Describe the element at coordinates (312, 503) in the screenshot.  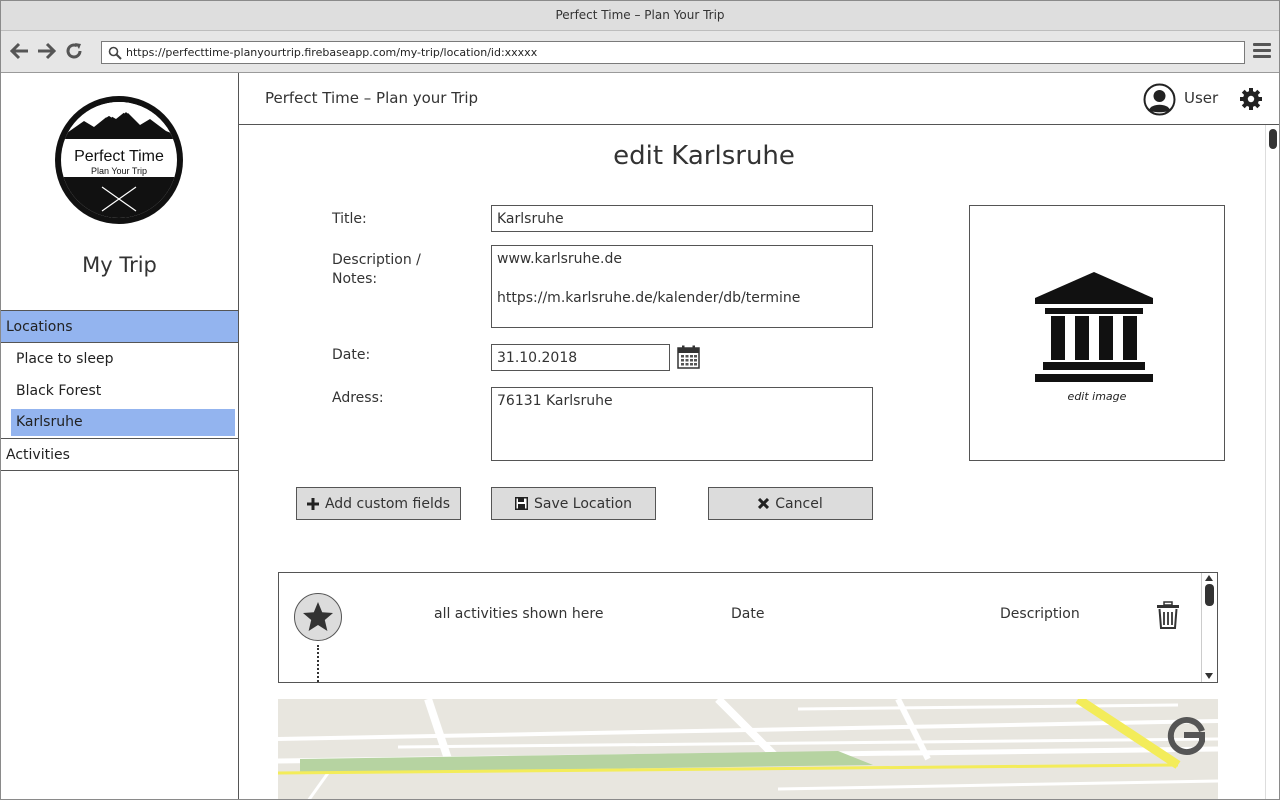
I see `plus-icon` at that location.